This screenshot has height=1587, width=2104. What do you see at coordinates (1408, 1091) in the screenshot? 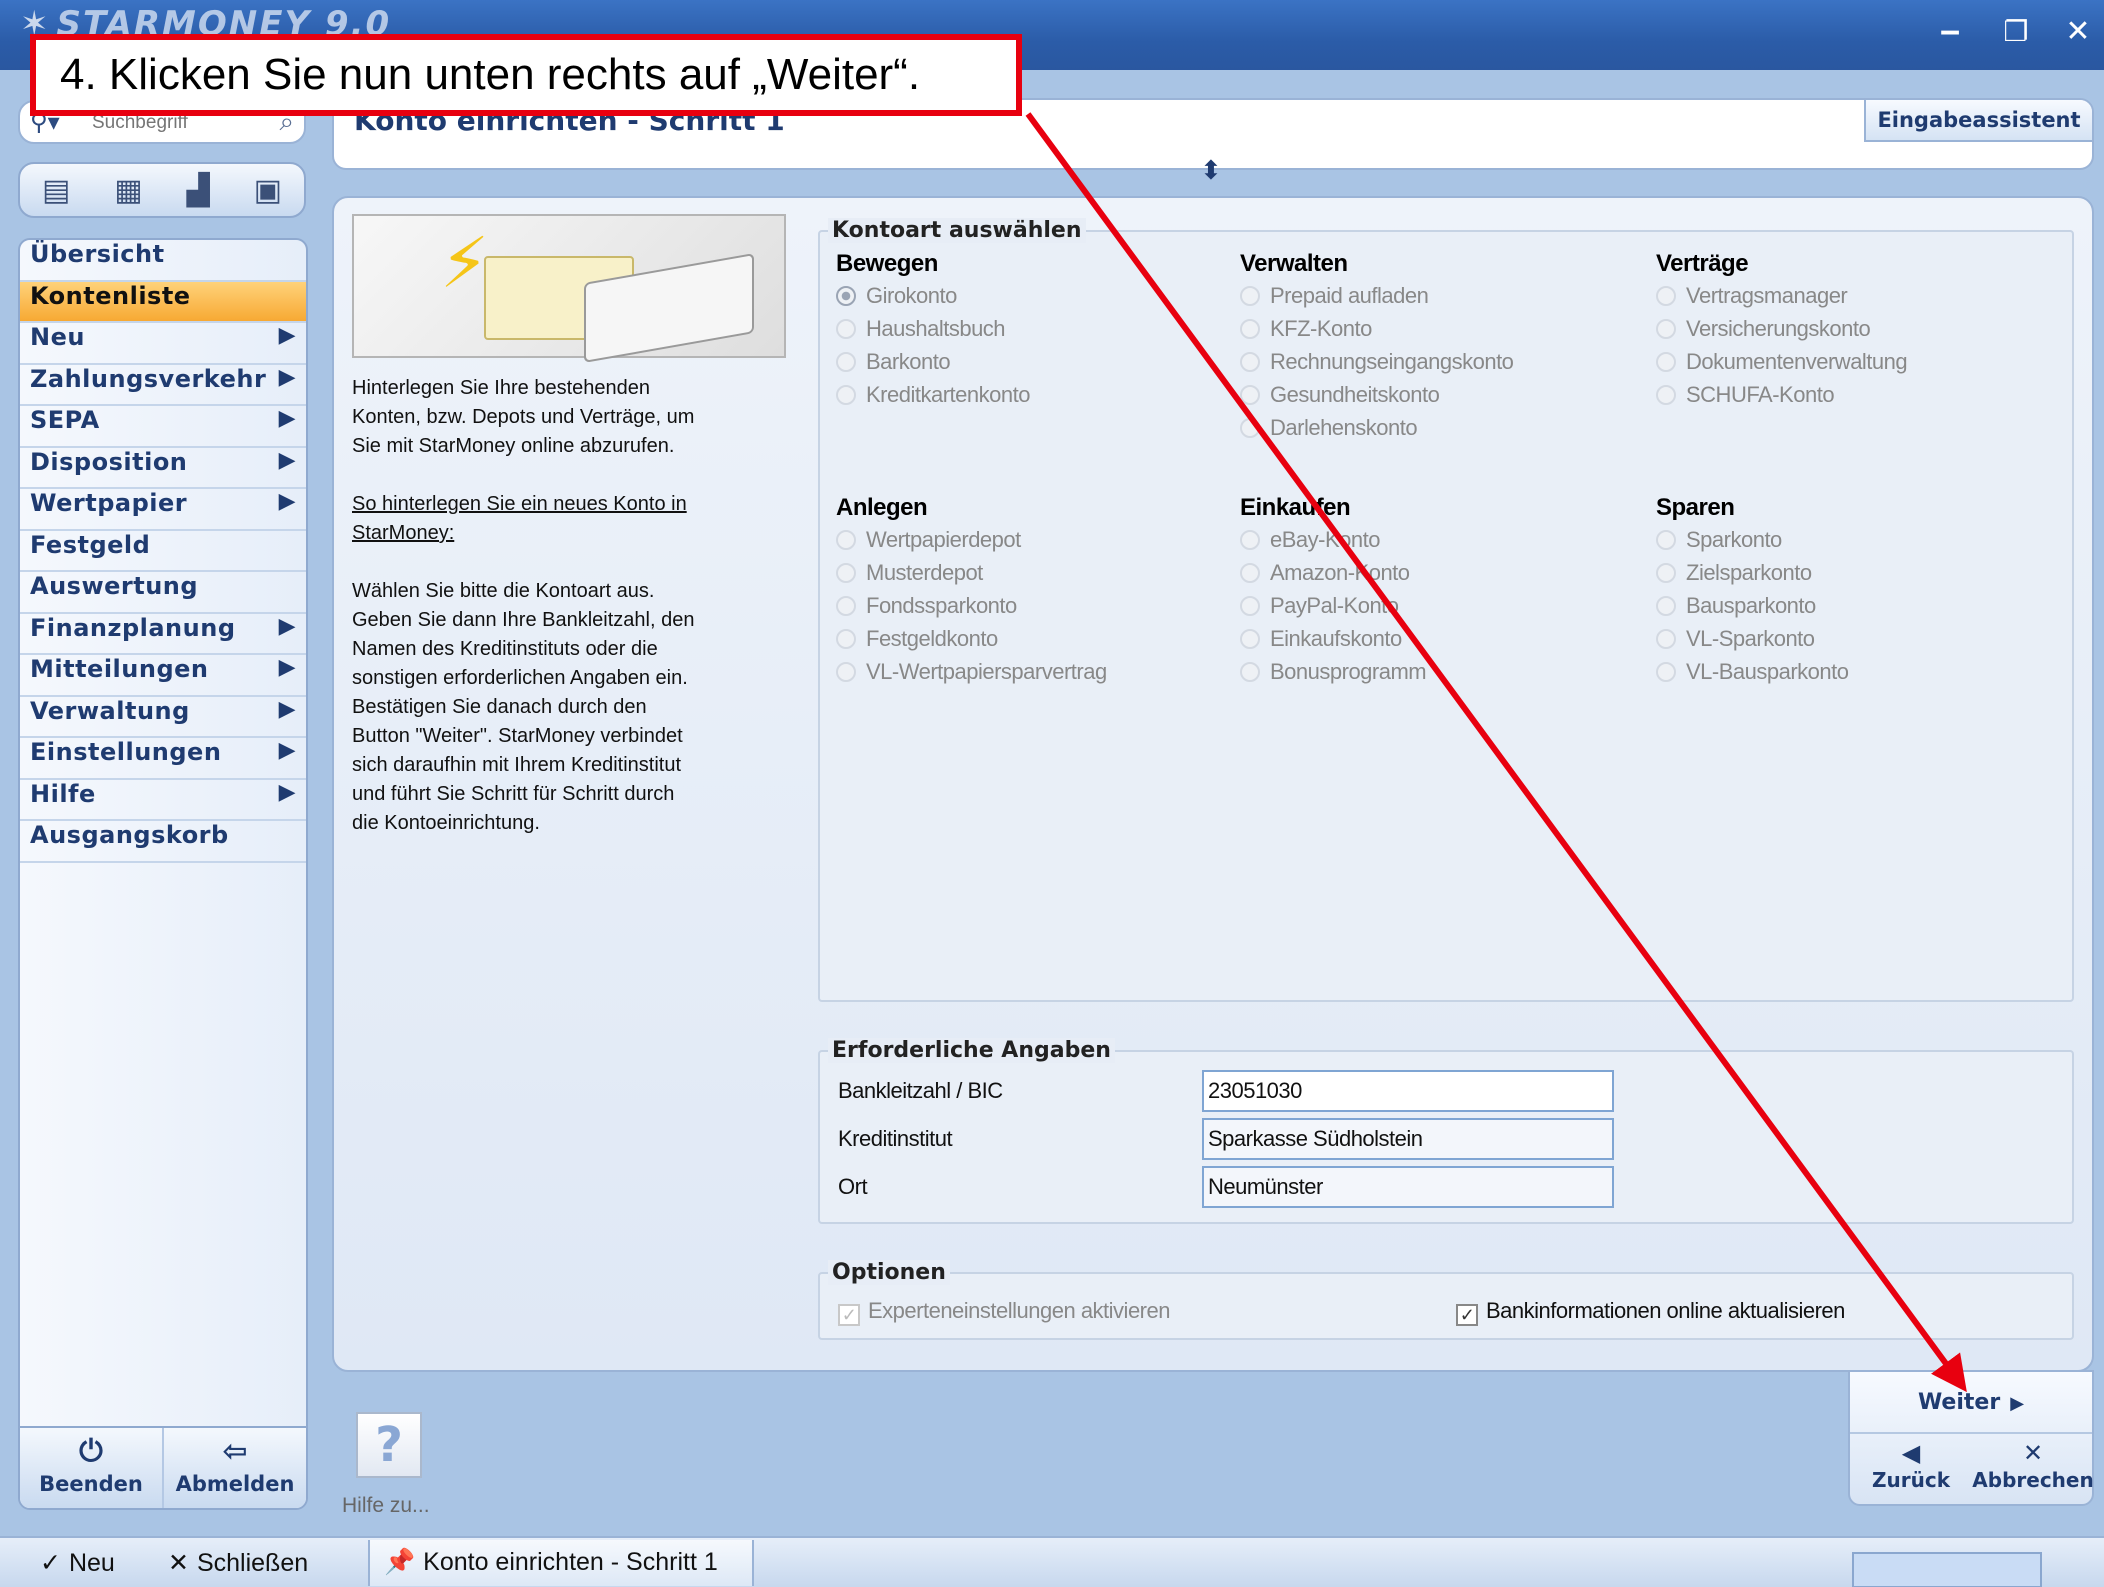
I see `blz-input: 23051030` at bounding box center [1408, 1091].